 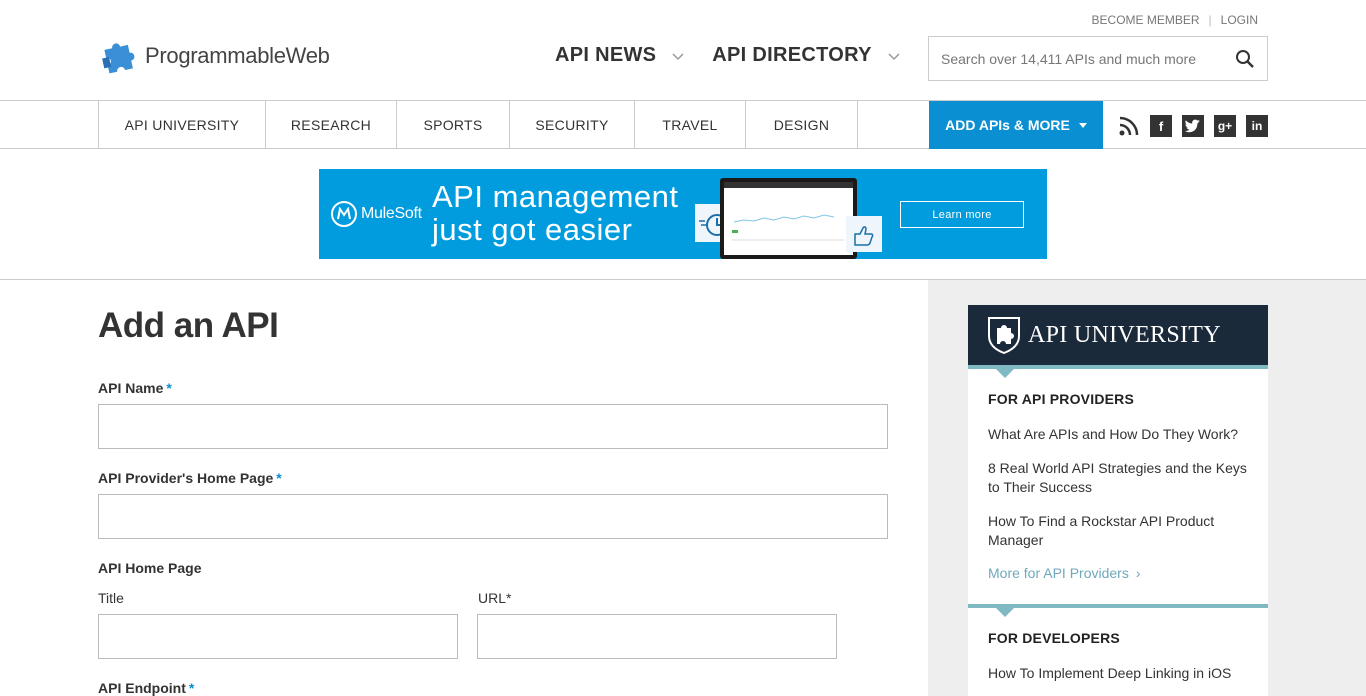 I want to click on api-name-label: API Name *, so click(x=135, y=388).